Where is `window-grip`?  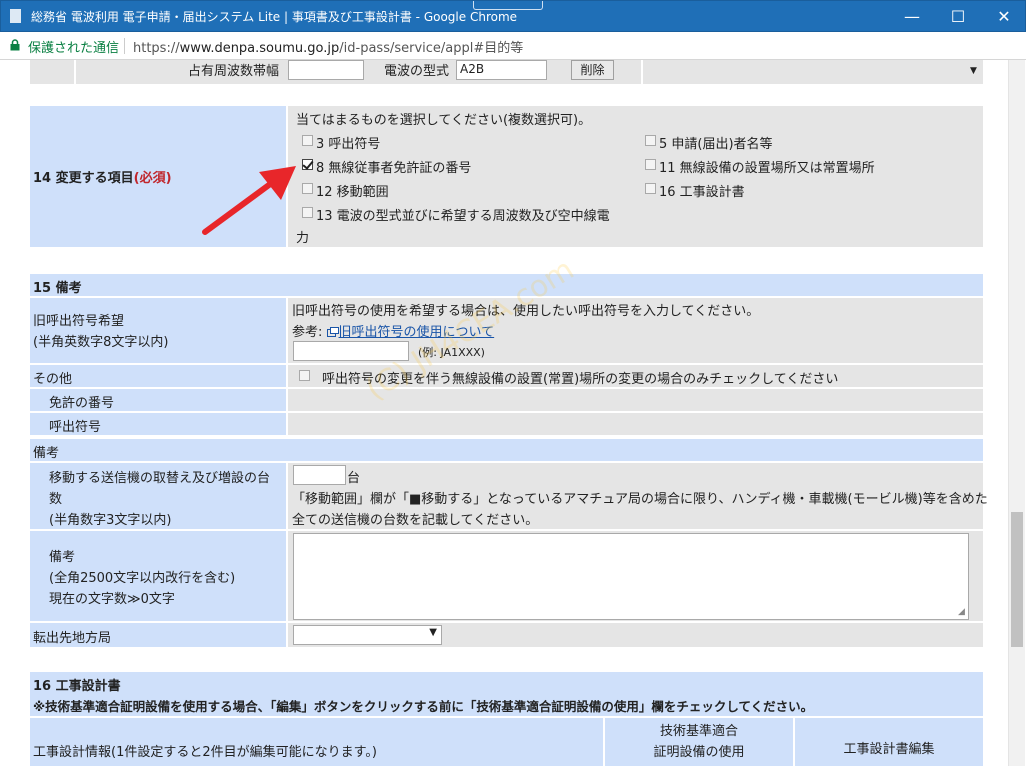
window-grip is located at coordinates (508, 5).